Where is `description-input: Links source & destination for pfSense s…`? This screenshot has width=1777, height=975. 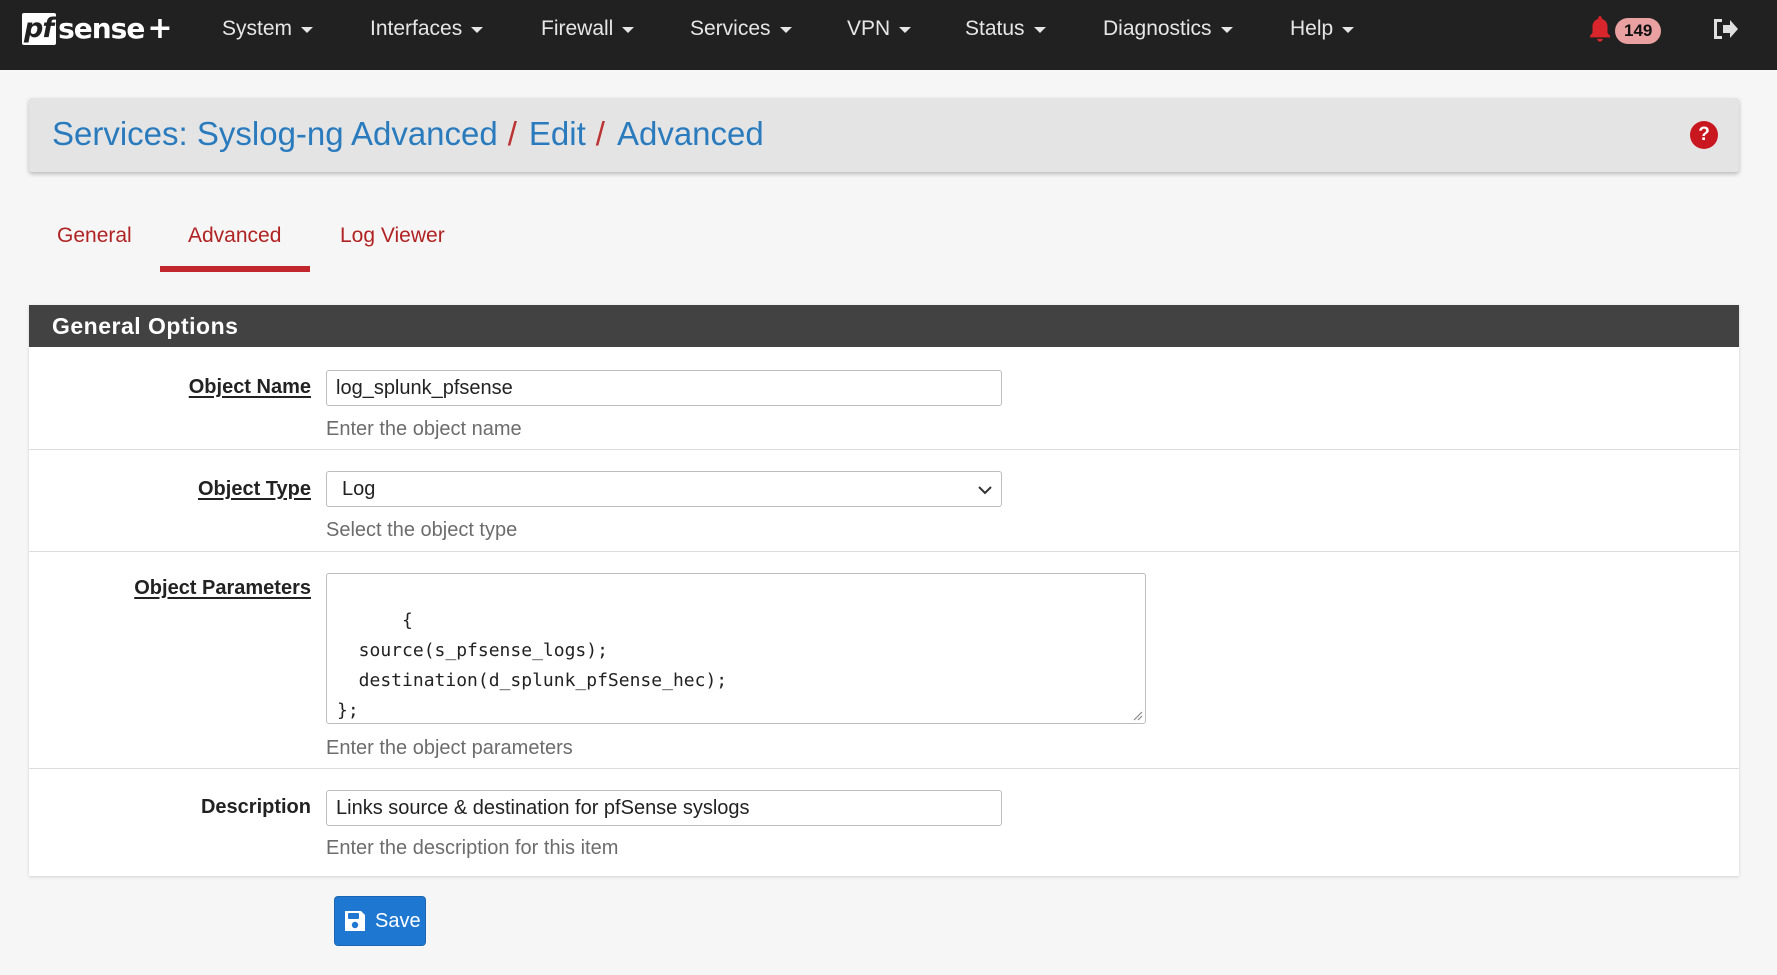
description-input: Links source & destination for pfSense s… is located at coordinates (664, 808).